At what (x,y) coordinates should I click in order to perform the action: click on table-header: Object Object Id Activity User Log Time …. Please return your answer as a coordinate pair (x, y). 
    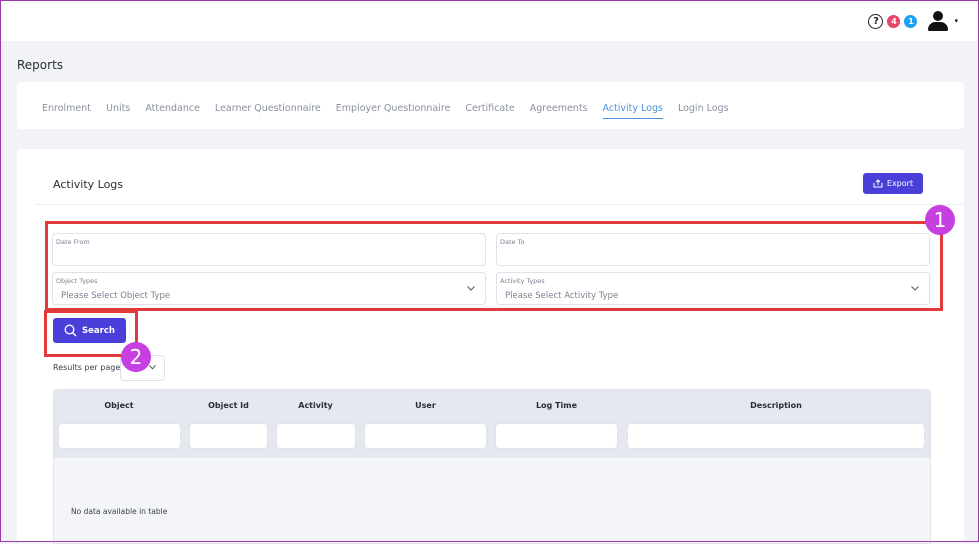
    Looking at the image, I should click on (492, 424).